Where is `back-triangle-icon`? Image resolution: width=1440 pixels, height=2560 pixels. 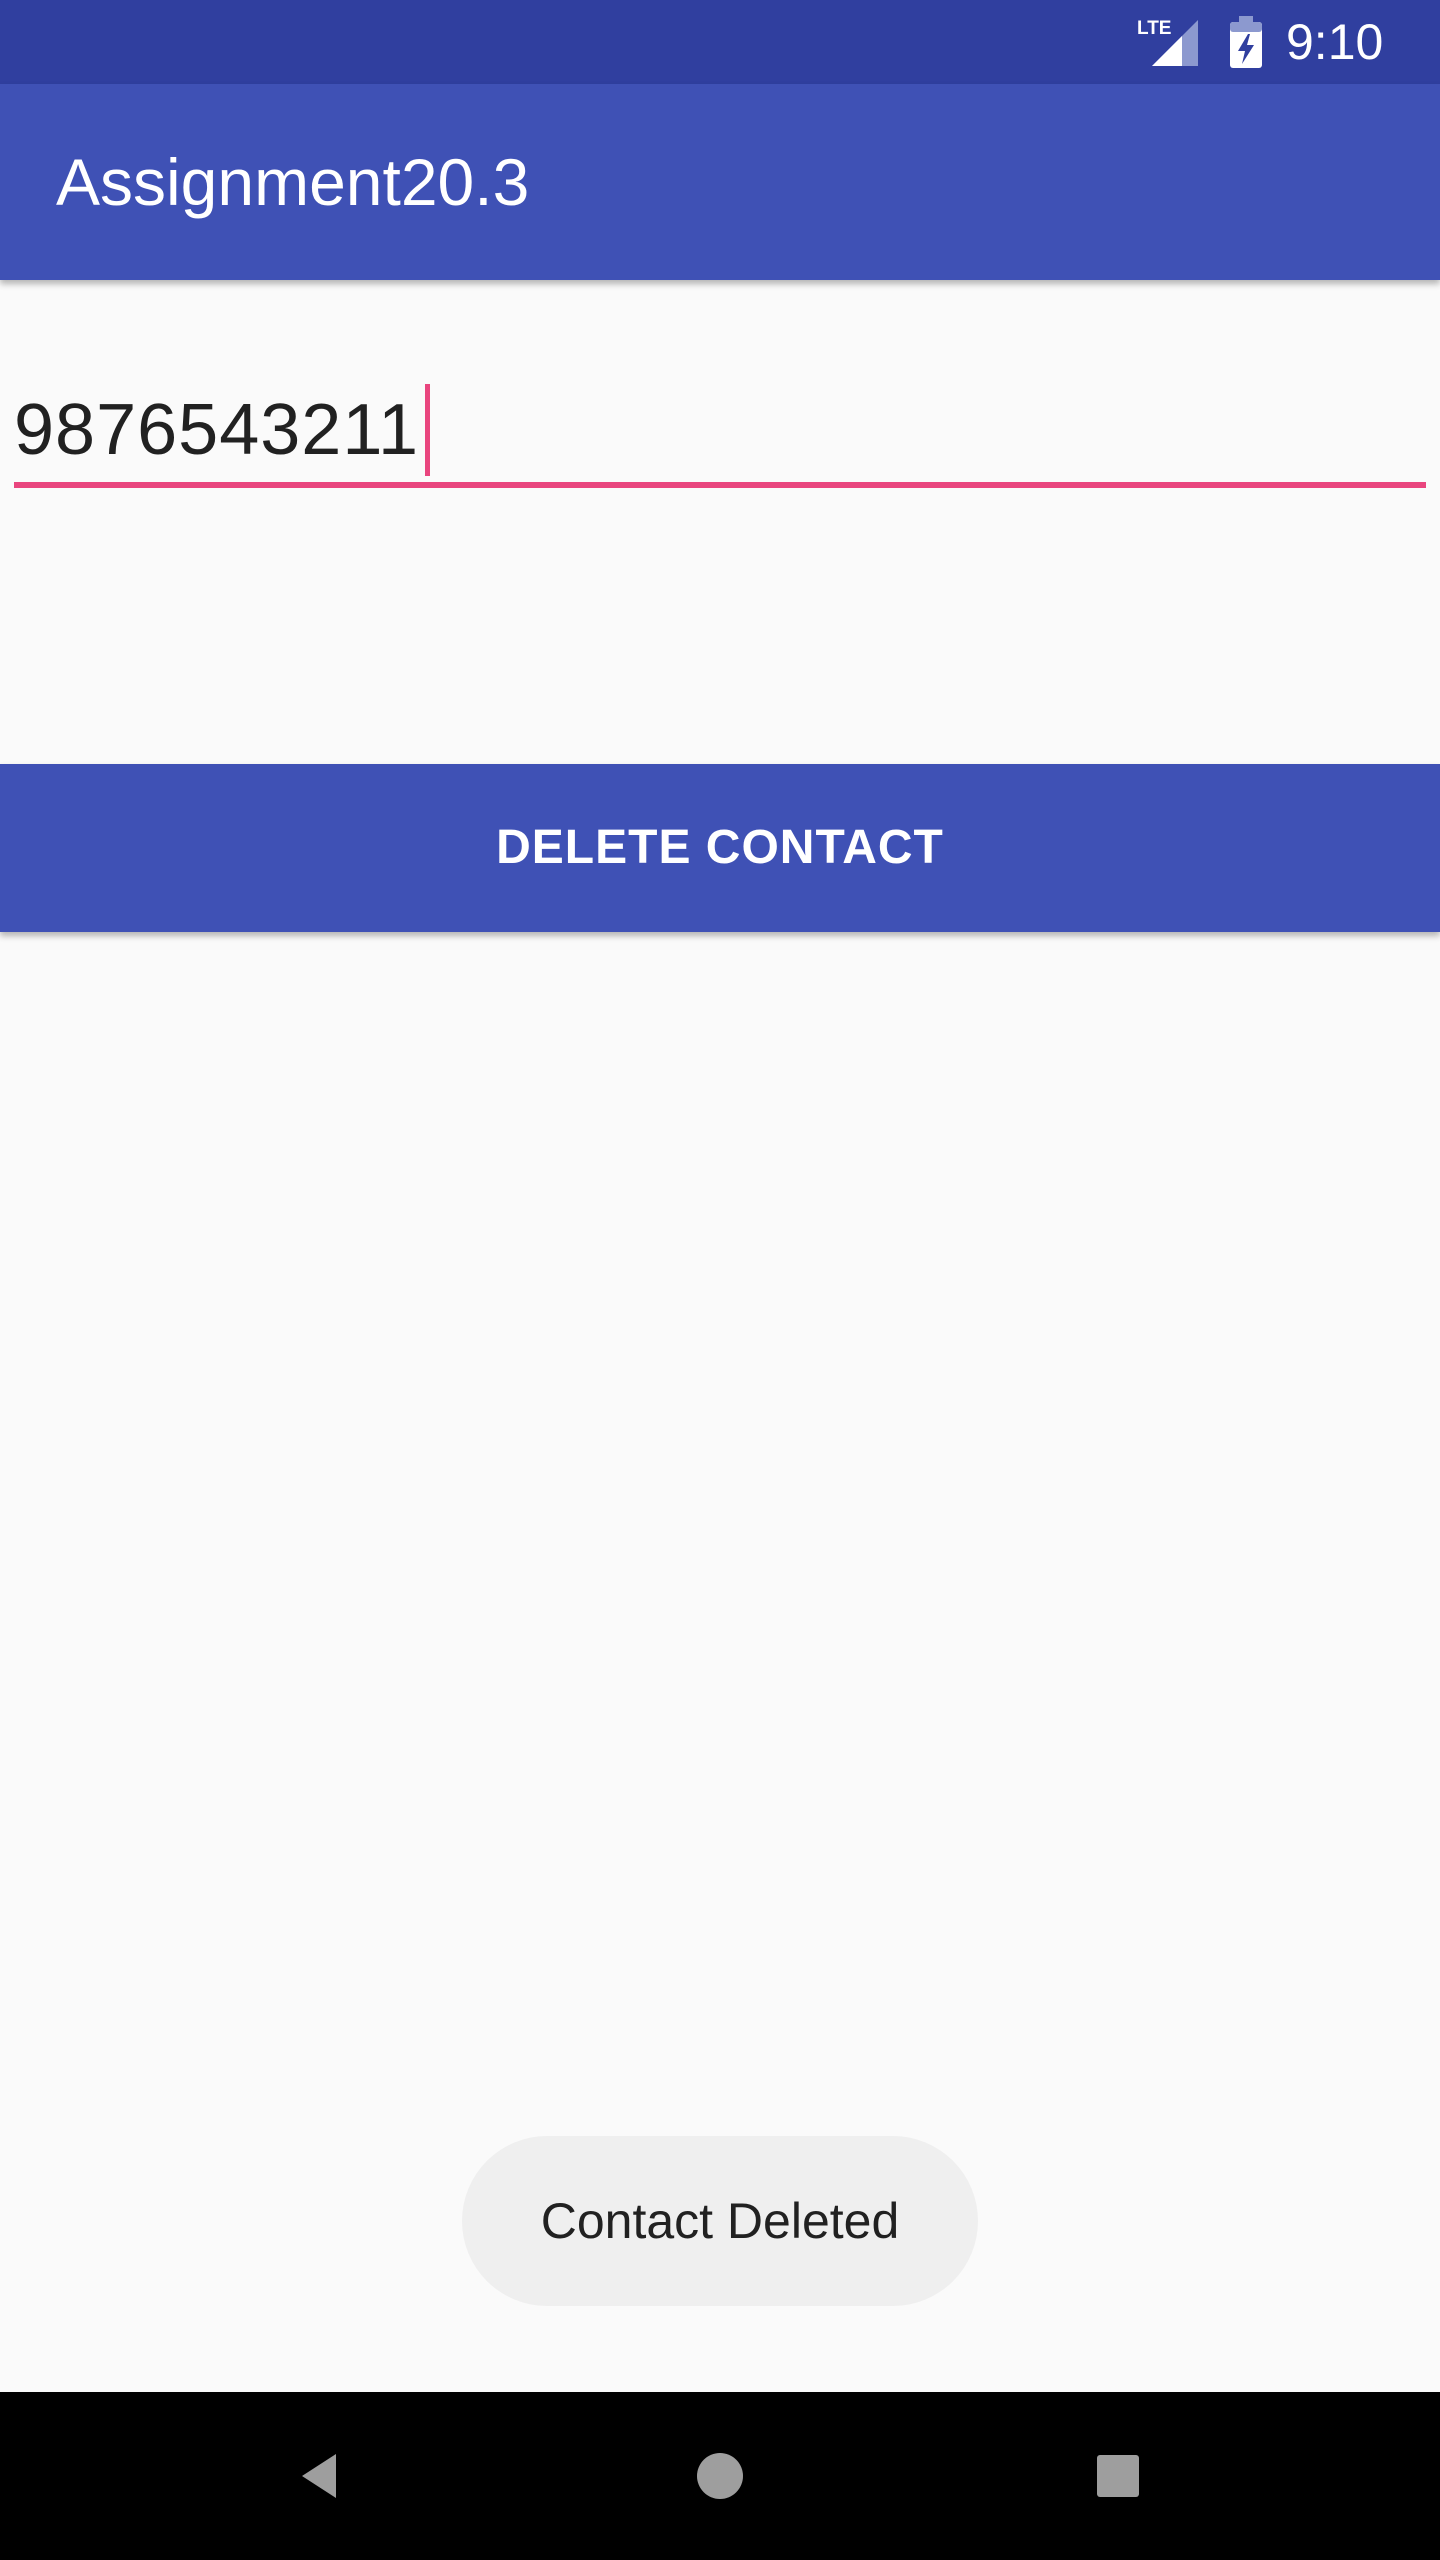
back-triangle-icon is located at coordinates (320, 2476).